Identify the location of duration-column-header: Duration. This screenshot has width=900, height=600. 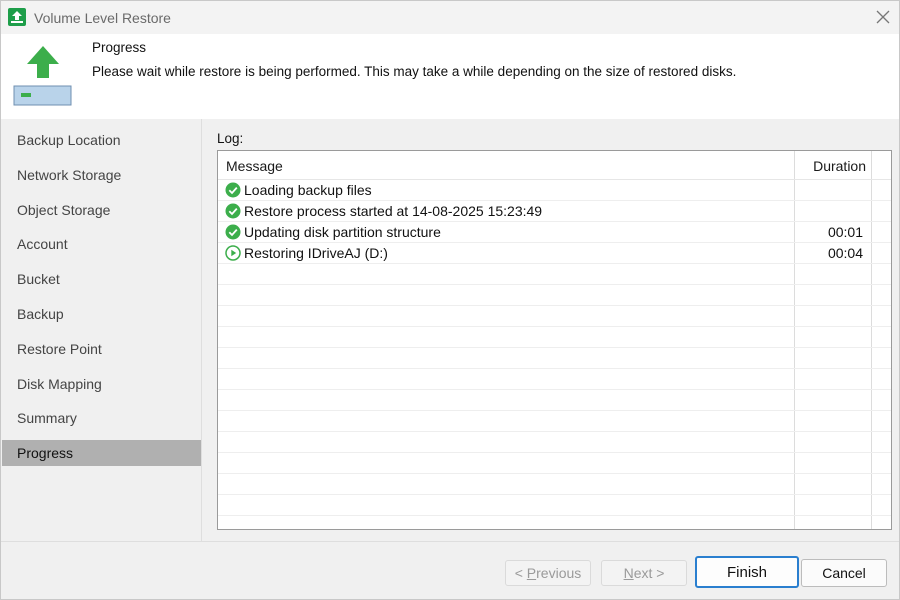
(839, 166).